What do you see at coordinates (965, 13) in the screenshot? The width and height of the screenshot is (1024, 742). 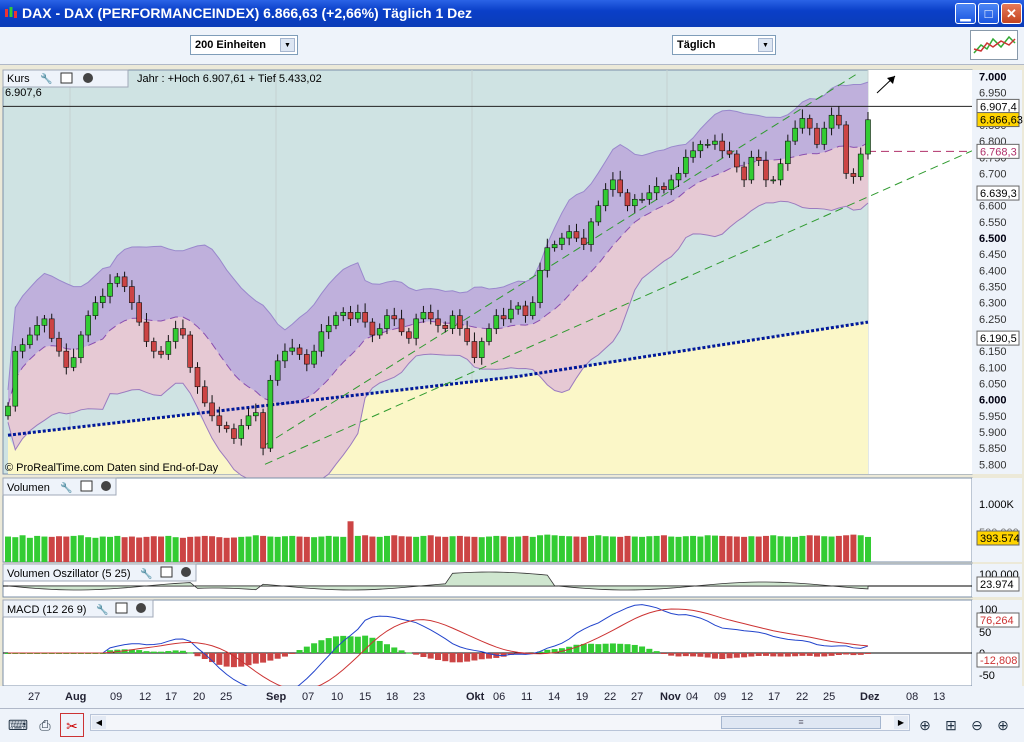 I see `minimize-button: ▁` at bounding box center [965, 13].